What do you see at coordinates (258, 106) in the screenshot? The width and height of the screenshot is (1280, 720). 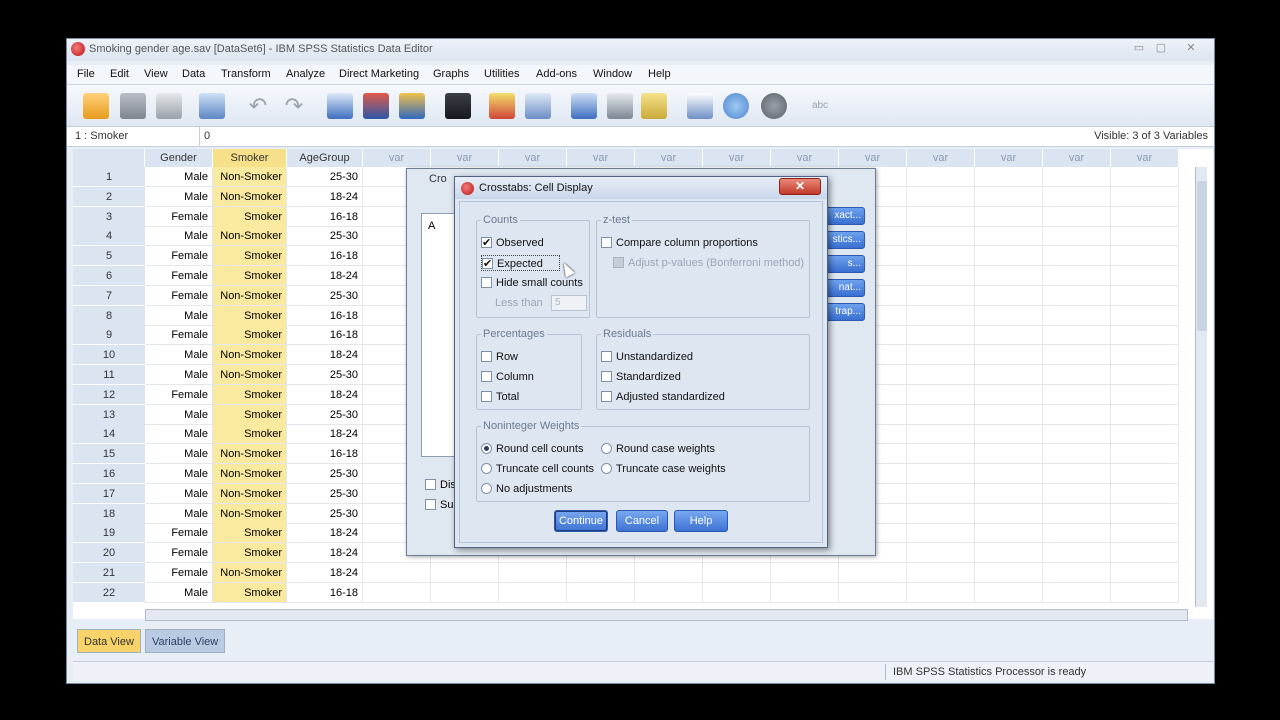 I see `undo-icon: ↶` at bounding box center [258, 106].